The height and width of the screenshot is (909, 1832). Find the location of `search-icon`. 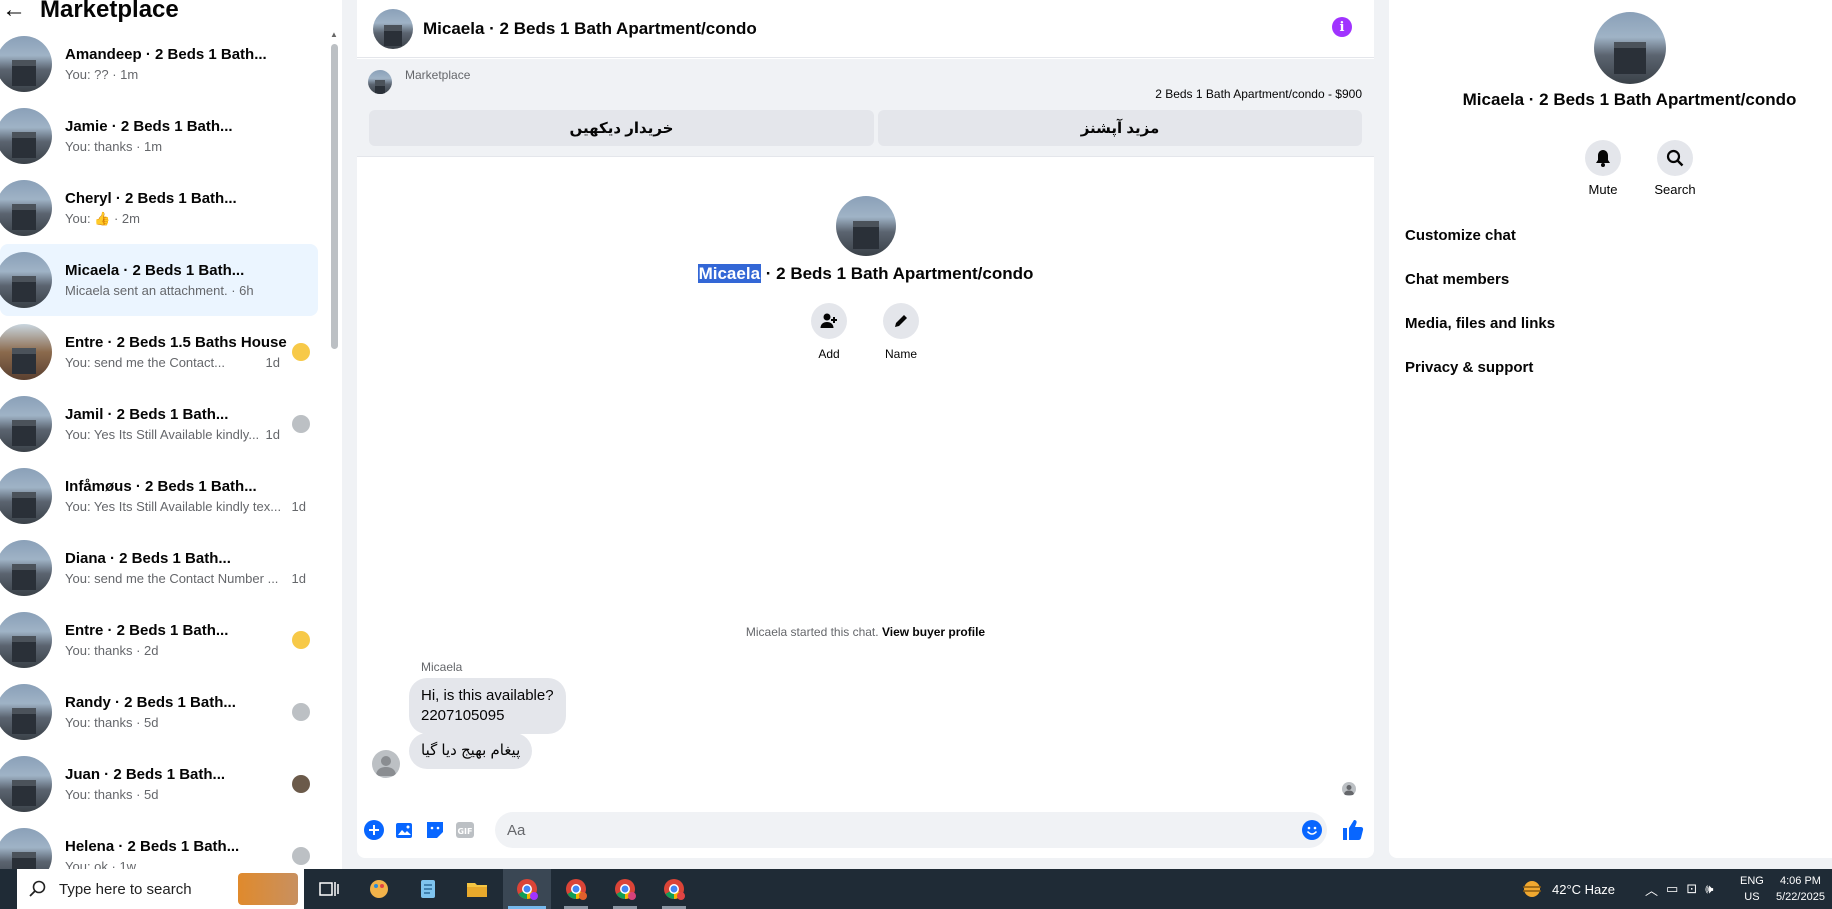

search-icon is located at coordinates (1675, 158).